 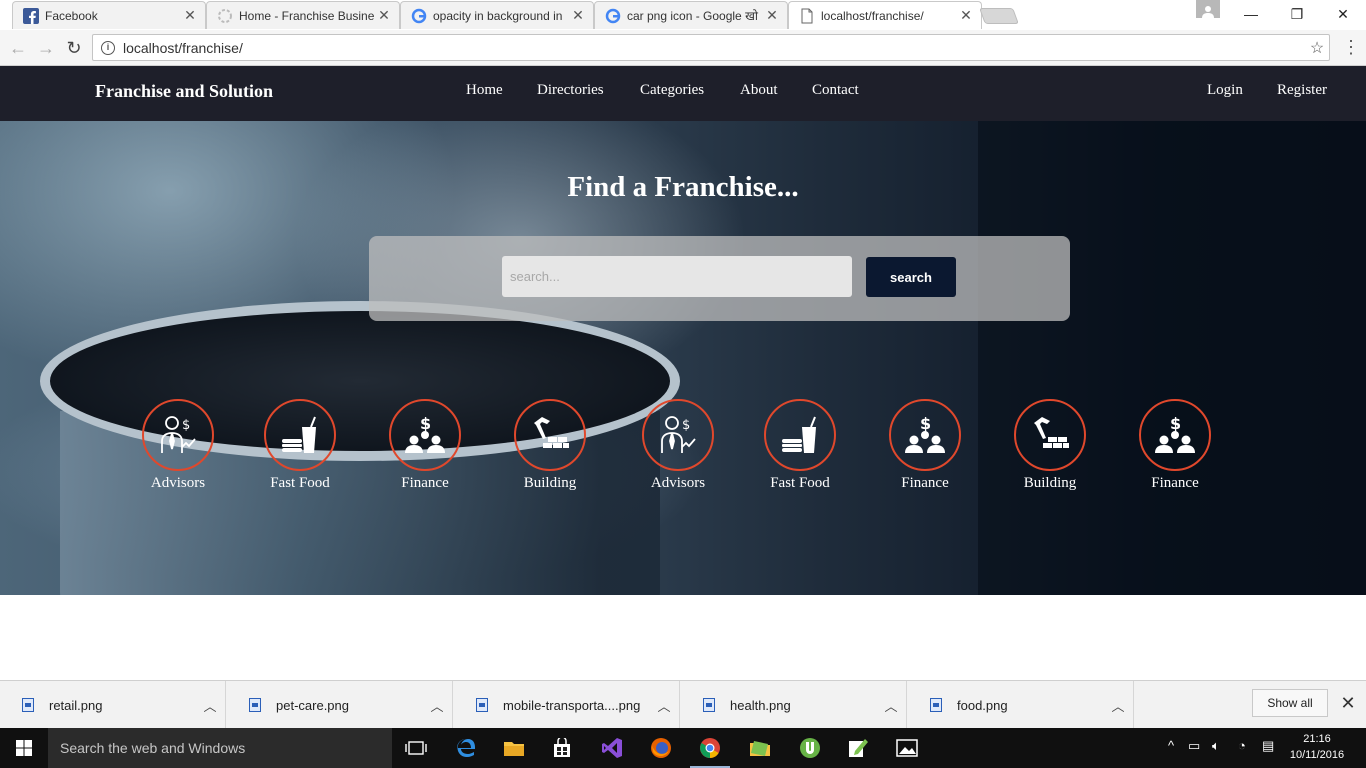 I want to click on chevron-up-icon: ^, so click(x=1171, y=745).